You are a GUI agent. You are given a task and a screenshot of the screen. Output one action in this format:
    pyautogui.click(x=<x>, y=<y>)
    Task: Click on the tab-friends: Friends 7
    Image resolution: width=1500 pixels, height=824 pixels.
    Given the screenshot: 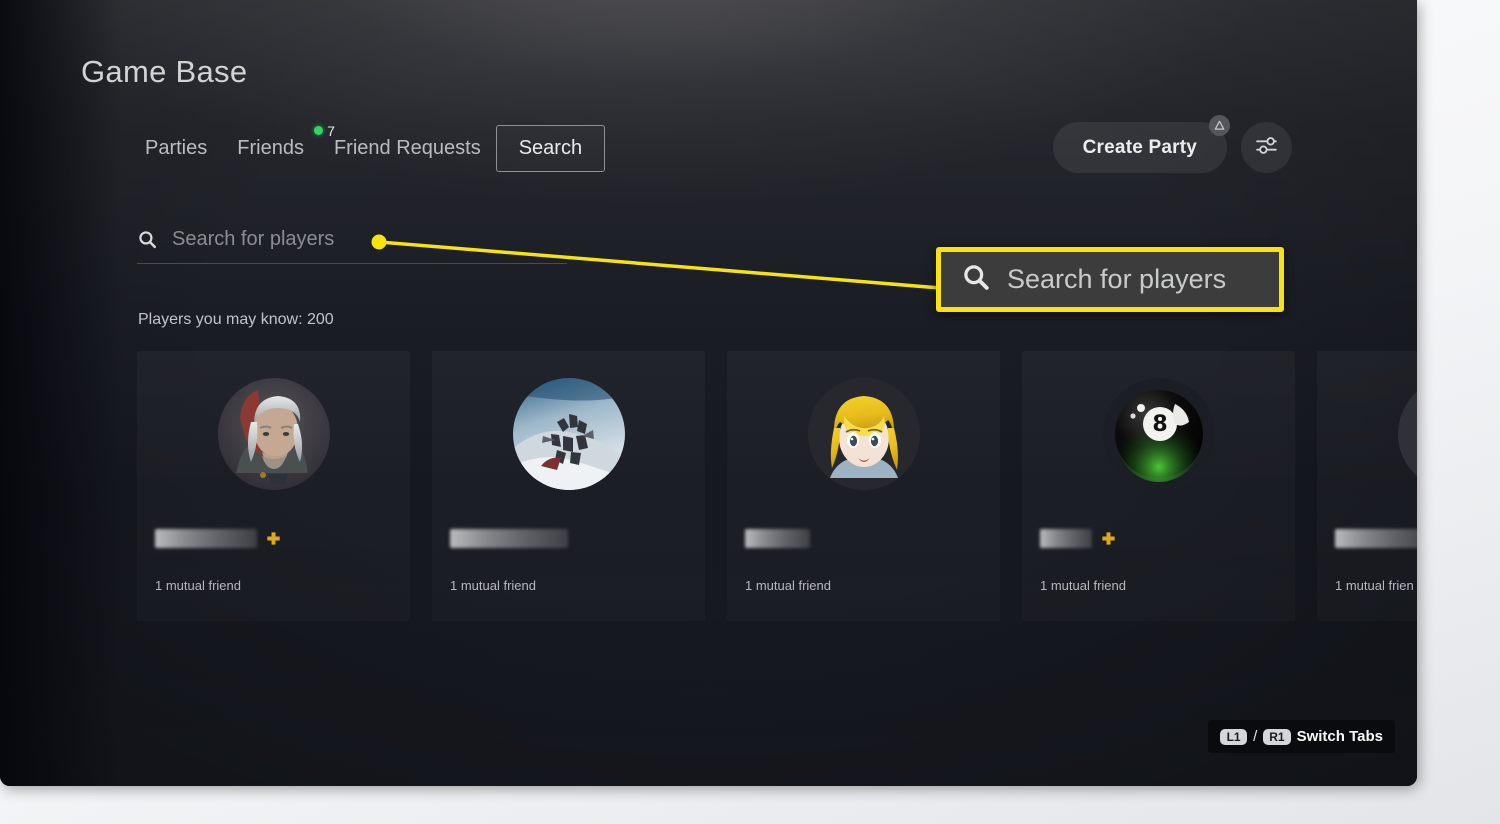 What is the action you would take?
    pyautogui.click(x=278, y=147)
    